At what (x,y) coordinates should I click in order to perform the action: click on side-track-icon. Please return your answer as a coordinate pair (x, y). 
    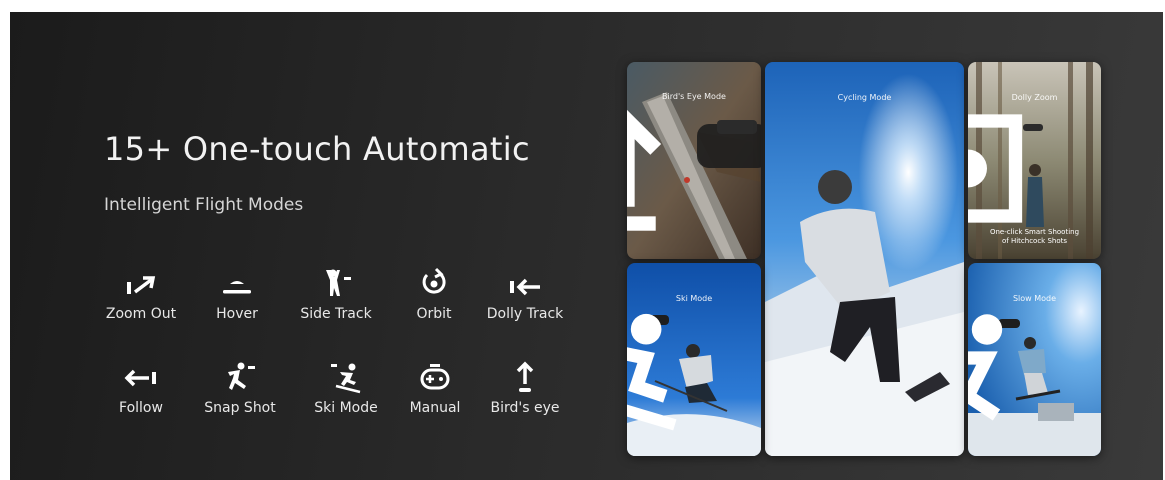
    Looking at the image, I should click on (338, 282).